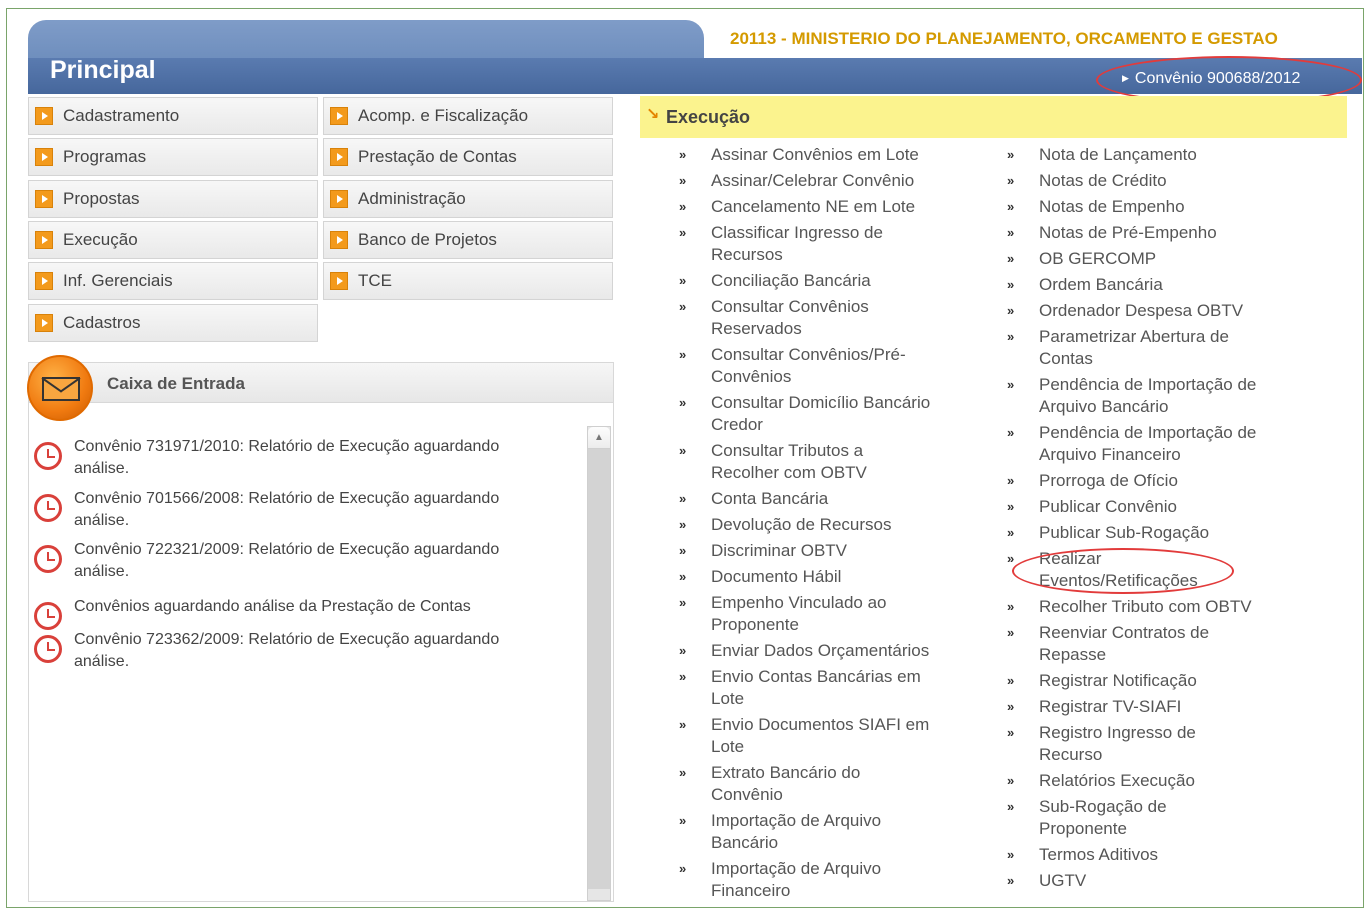  I want to click on inbox-item-line: análise., so click(102, 571).